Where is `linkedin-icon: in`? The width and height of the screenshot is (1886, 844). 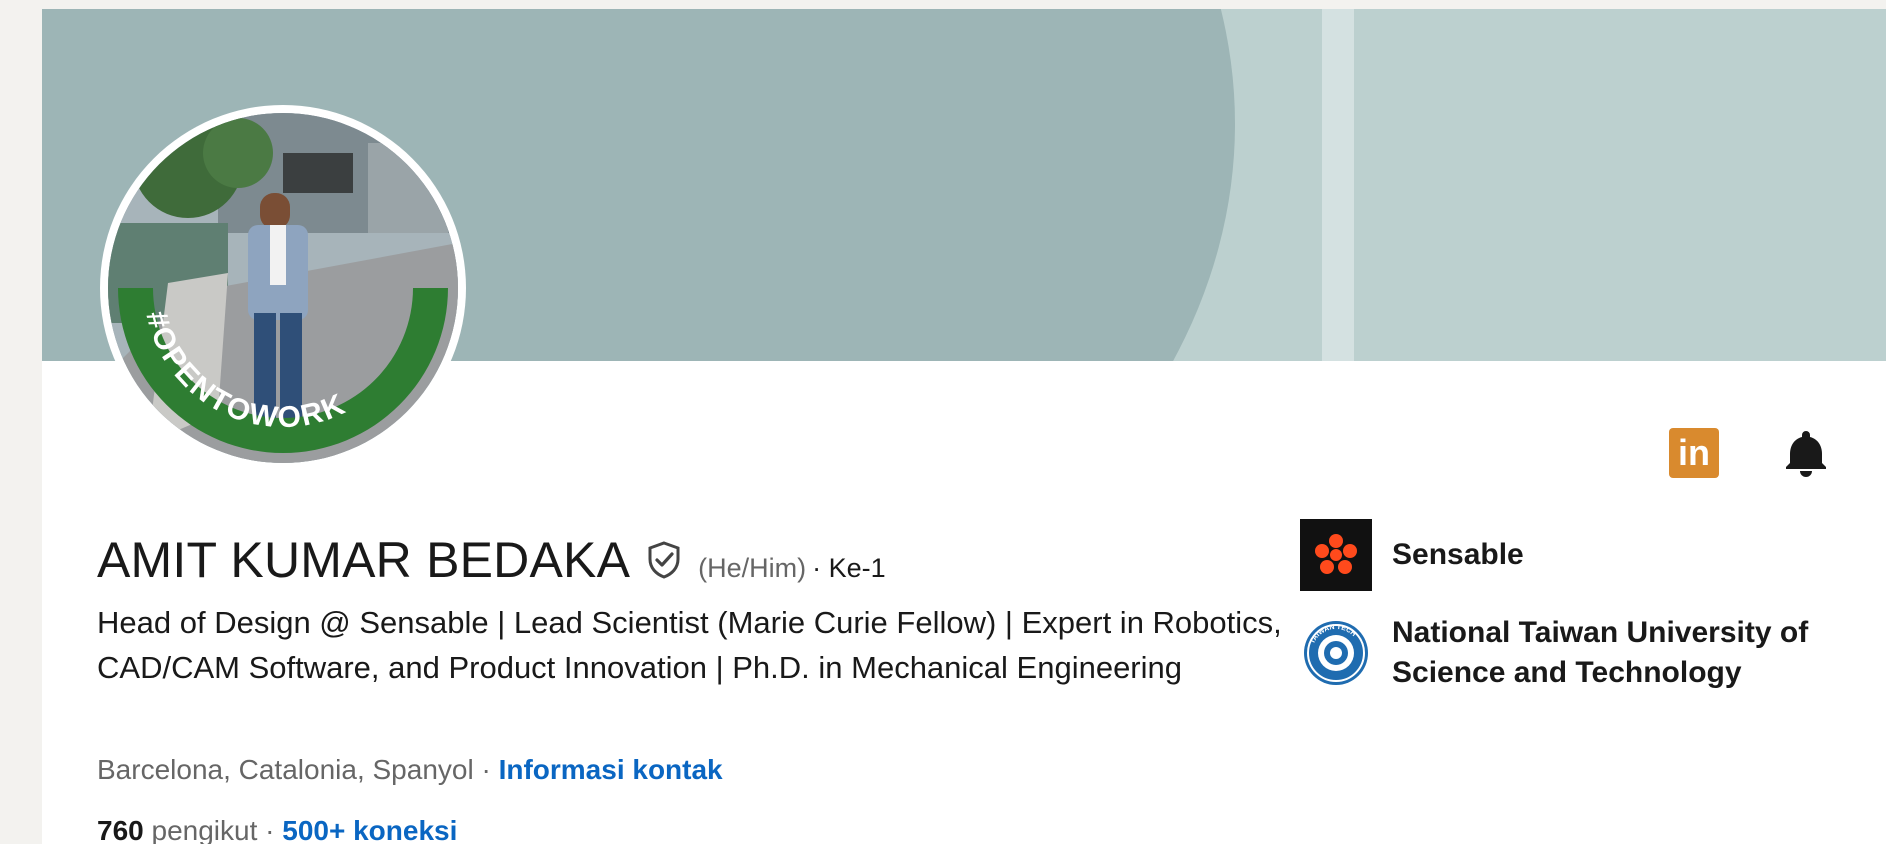
linkedin-icon: in is located at coordinates (1694, 453).